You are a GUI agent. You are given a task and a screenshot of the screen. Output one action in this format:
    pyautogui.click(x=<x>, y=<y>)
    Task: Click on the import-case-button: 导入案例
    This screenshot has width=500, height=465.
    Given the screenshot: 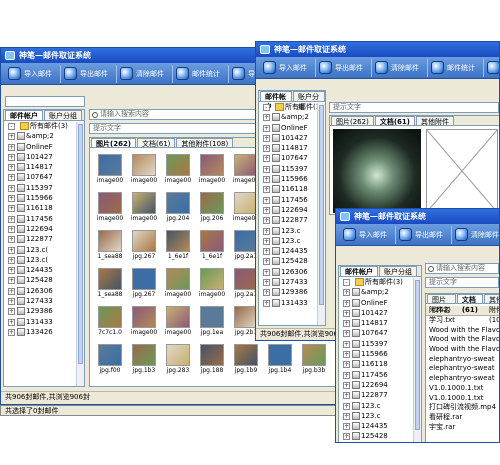 What is the action you would take?
    pyautogui.click(x=491, y=67)
    